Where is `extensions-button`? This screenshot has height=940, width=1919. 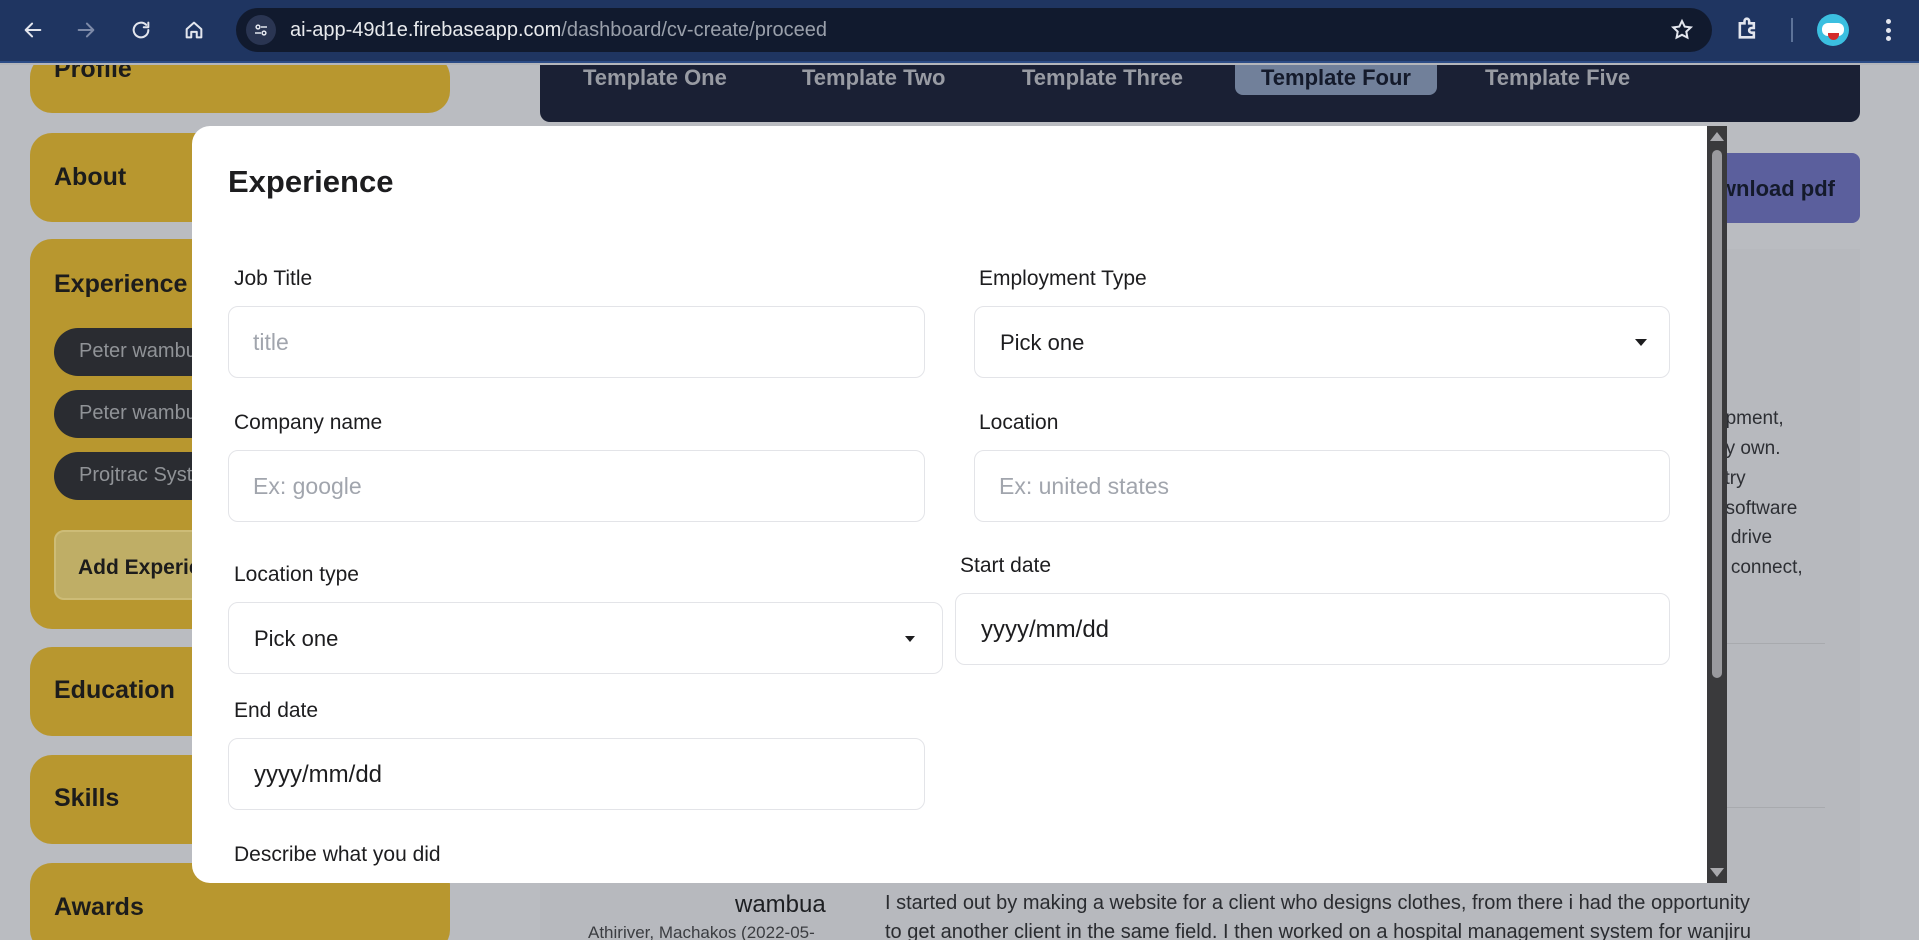 extensions-button is located at coordinates (1749, 29).